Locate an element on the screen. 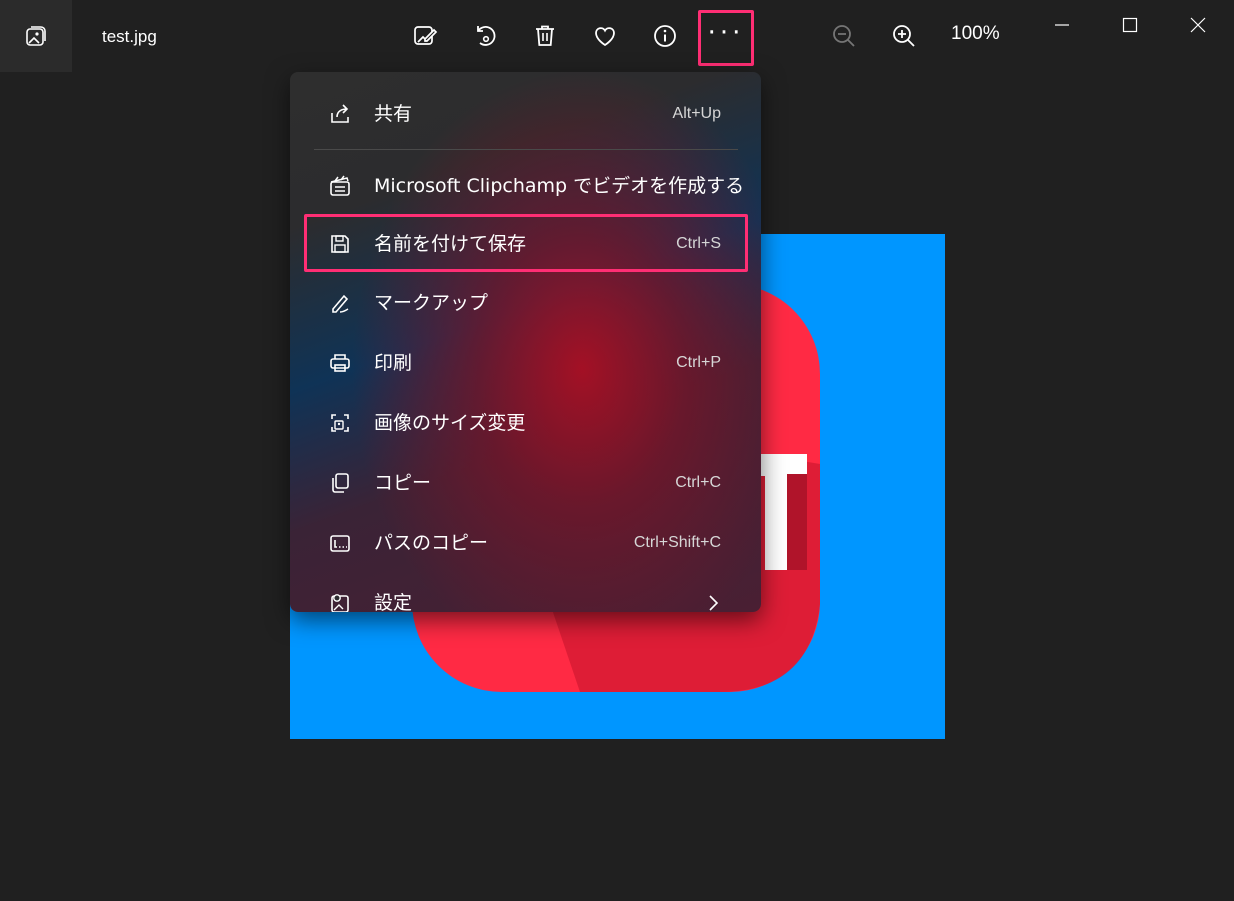  file-name-title: test.jpg is located at coordinates (129, 36).